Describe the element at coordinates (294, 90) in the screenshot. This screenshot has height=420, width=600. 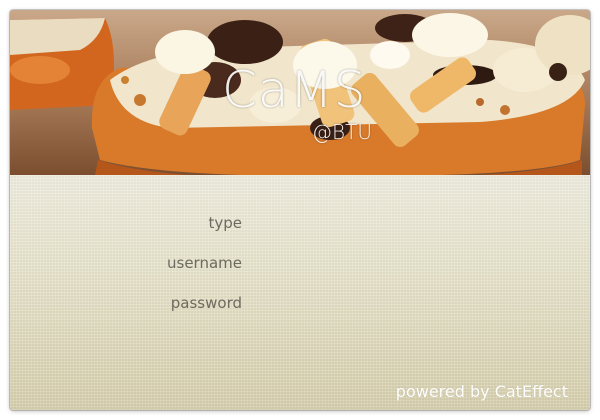
I see `app-title: CaMS` at that location.